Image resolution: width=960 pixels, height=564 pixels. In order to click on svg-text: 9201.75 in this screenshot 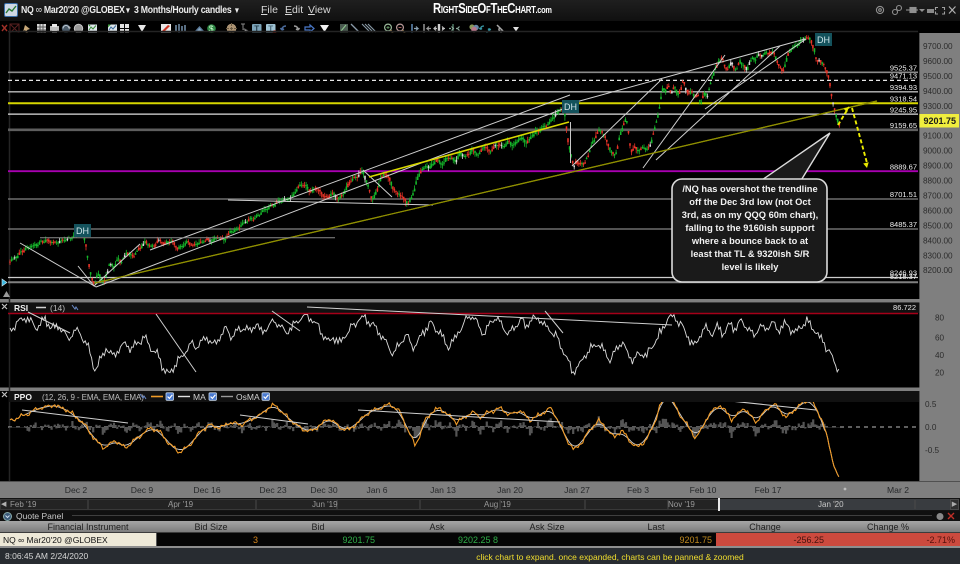, I will do `click(939, 121)`.